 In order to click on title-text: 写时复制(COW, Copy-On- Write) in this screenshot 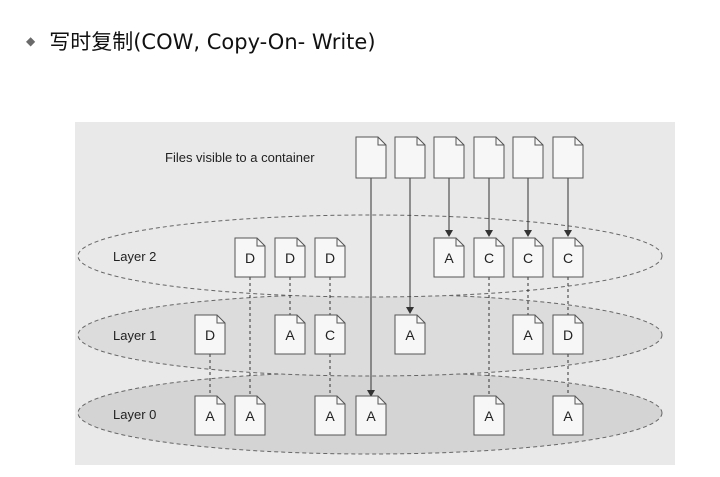, I will do `click(212, 42)`.